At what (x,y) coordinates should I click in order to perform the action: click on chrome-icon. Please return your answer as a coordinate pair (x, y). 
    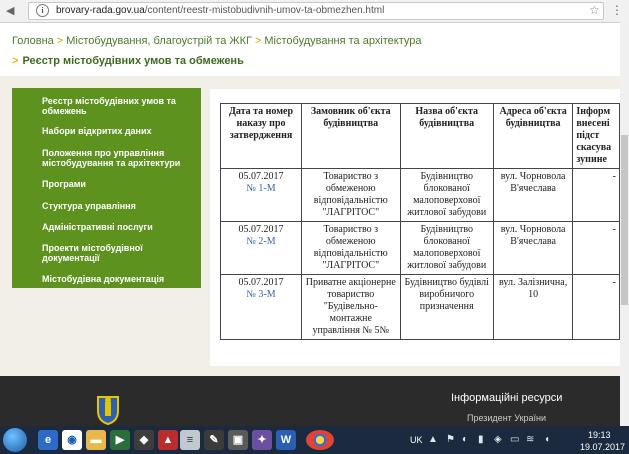
    Looking at the image, I should click on (320, 440).